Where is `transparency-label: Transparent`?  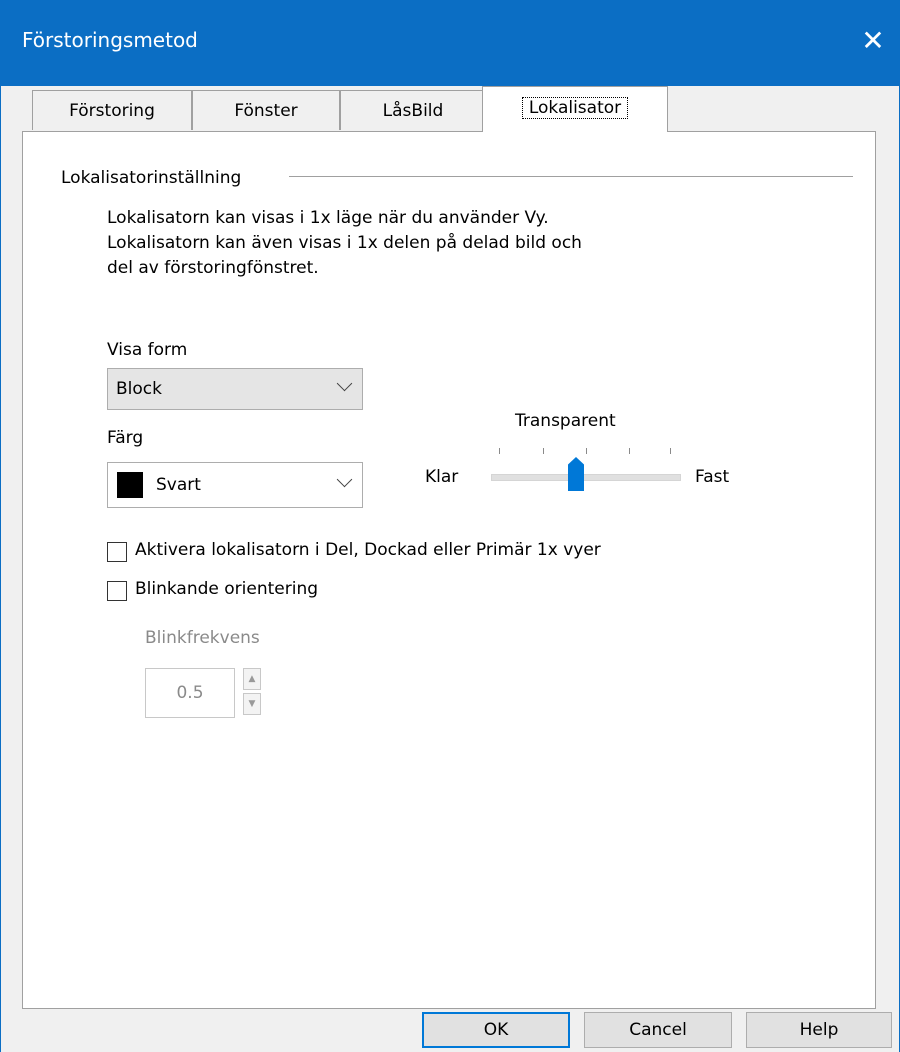
transparency-label: Transparent is located at coordinates (565, 421).